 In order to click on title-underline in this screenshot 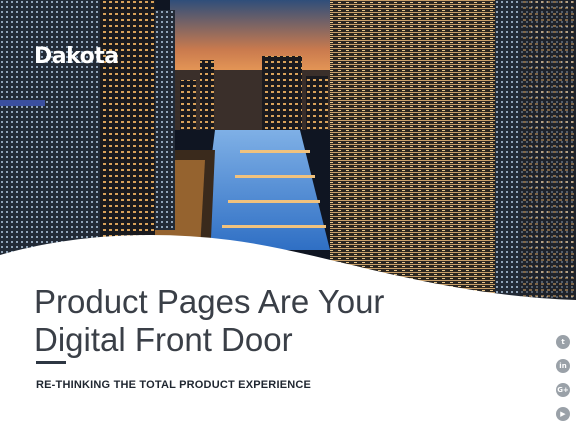, I will do `click(51, 362)`.